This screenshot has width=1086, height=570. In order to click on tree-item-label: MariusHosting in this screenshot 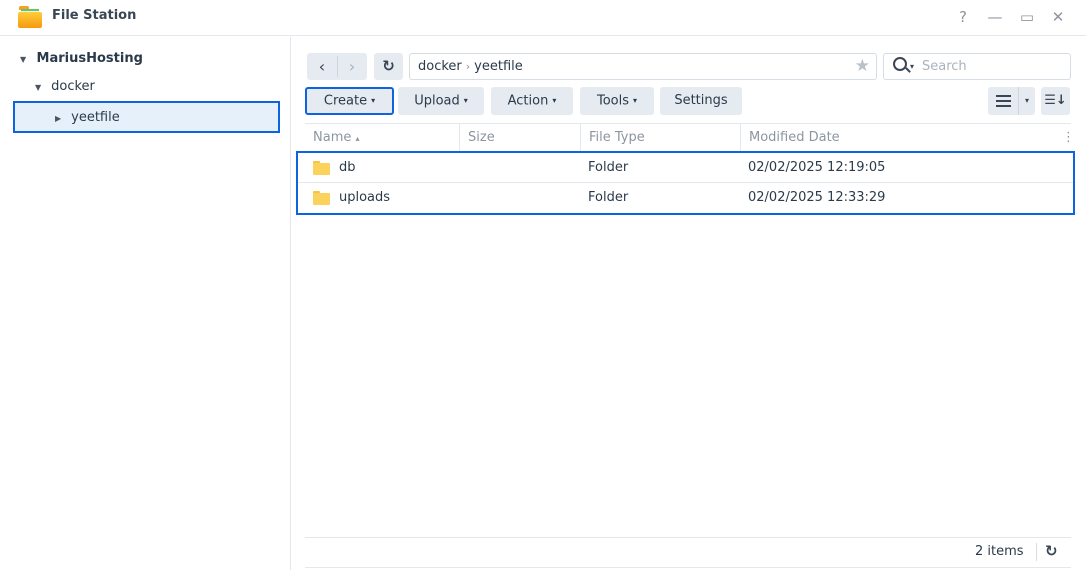, I will do `click(89, 58)`.